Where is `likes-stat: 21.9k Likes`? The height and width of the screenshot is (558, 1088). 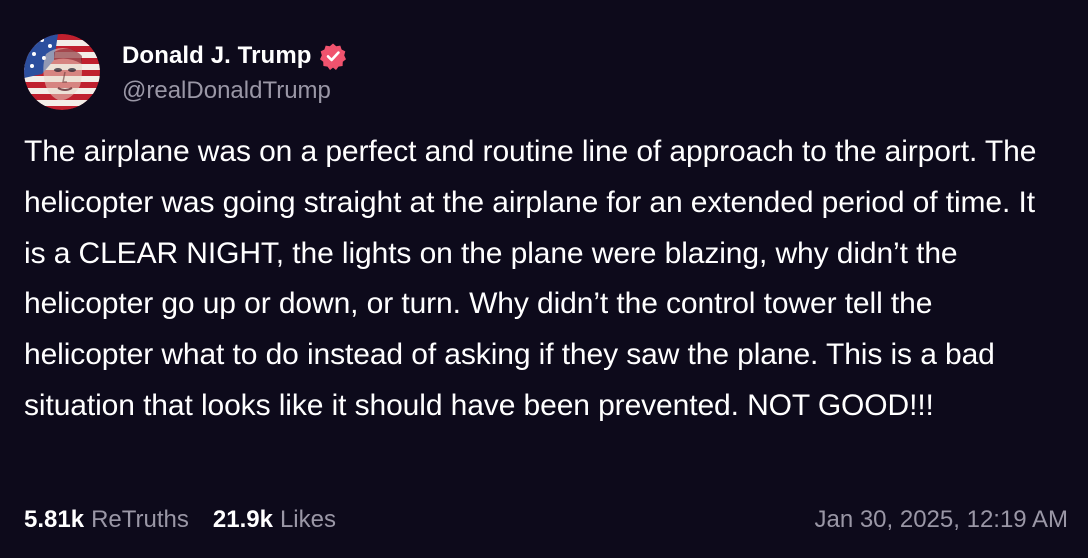
likes-stat: 21.9k Likes is located at coordinates (274, 520).